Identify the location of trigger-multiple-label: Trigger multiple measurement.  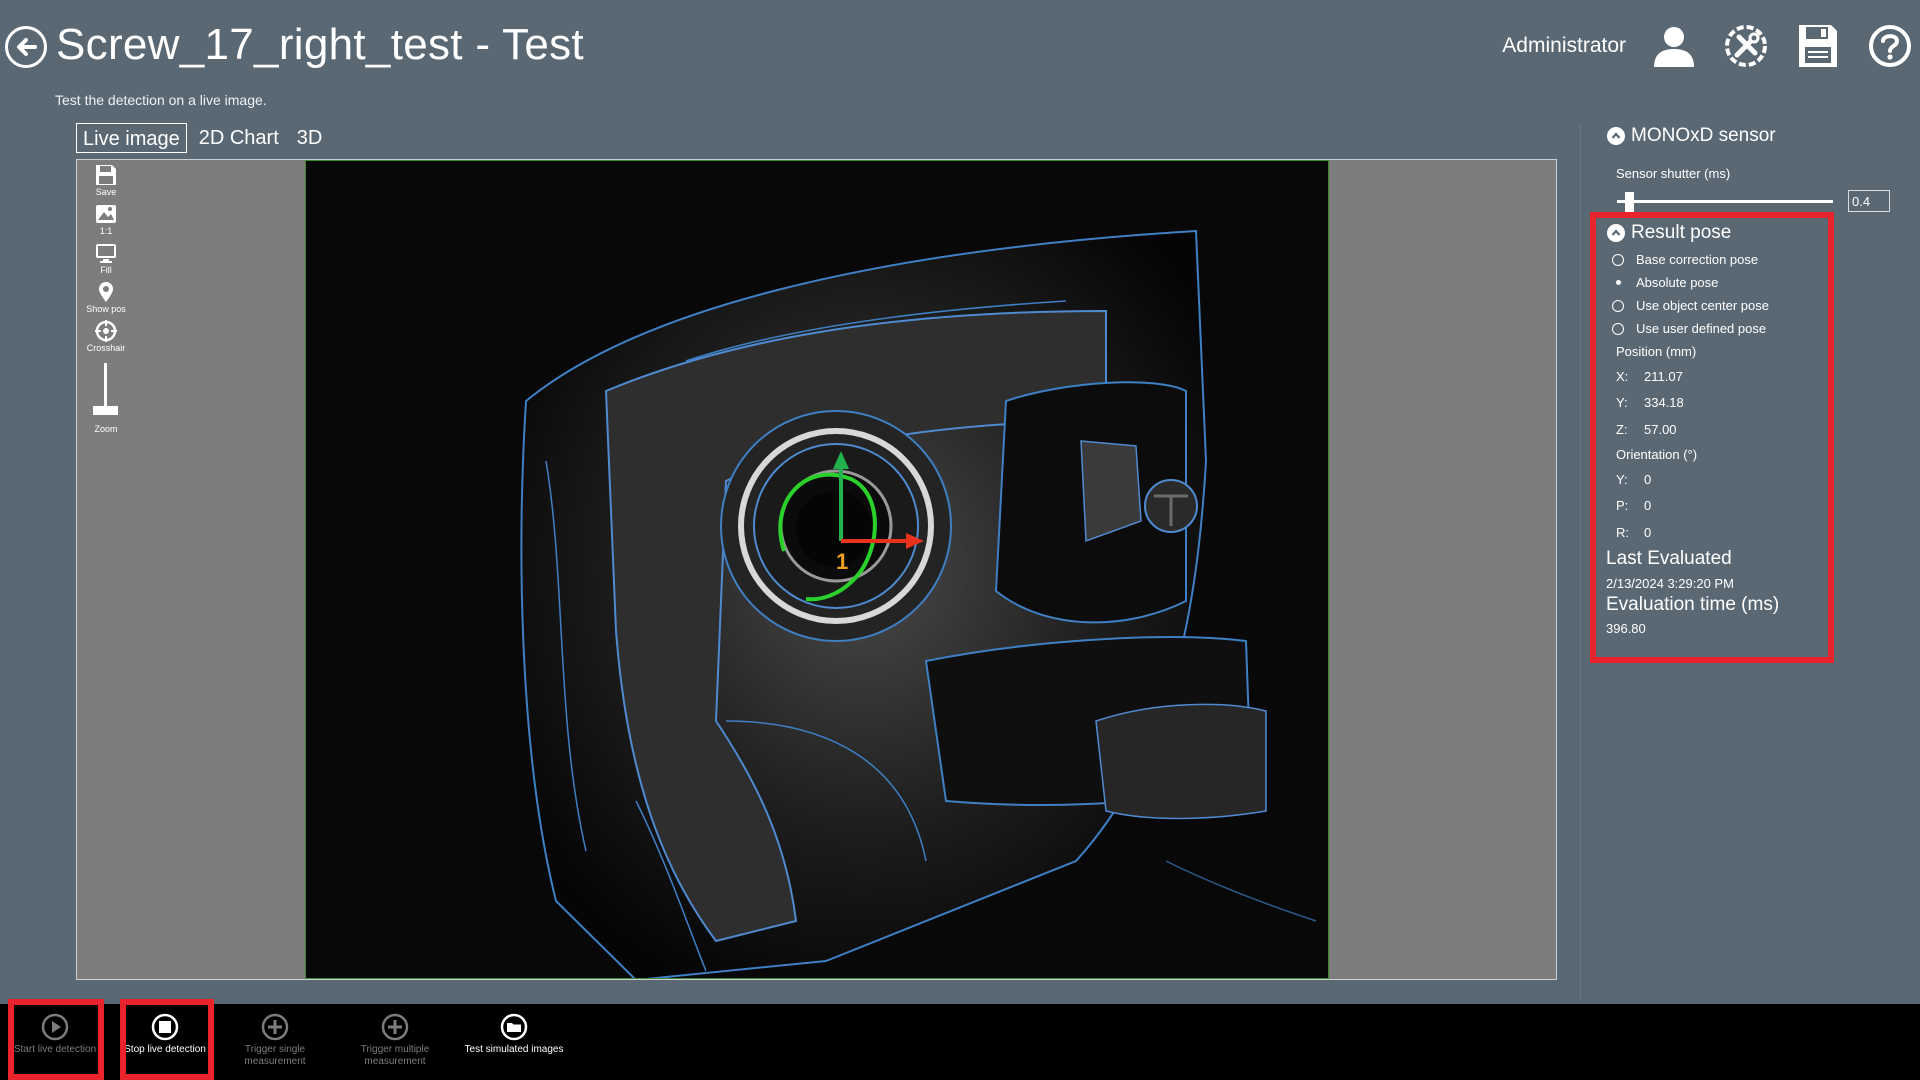
(395, 1055).